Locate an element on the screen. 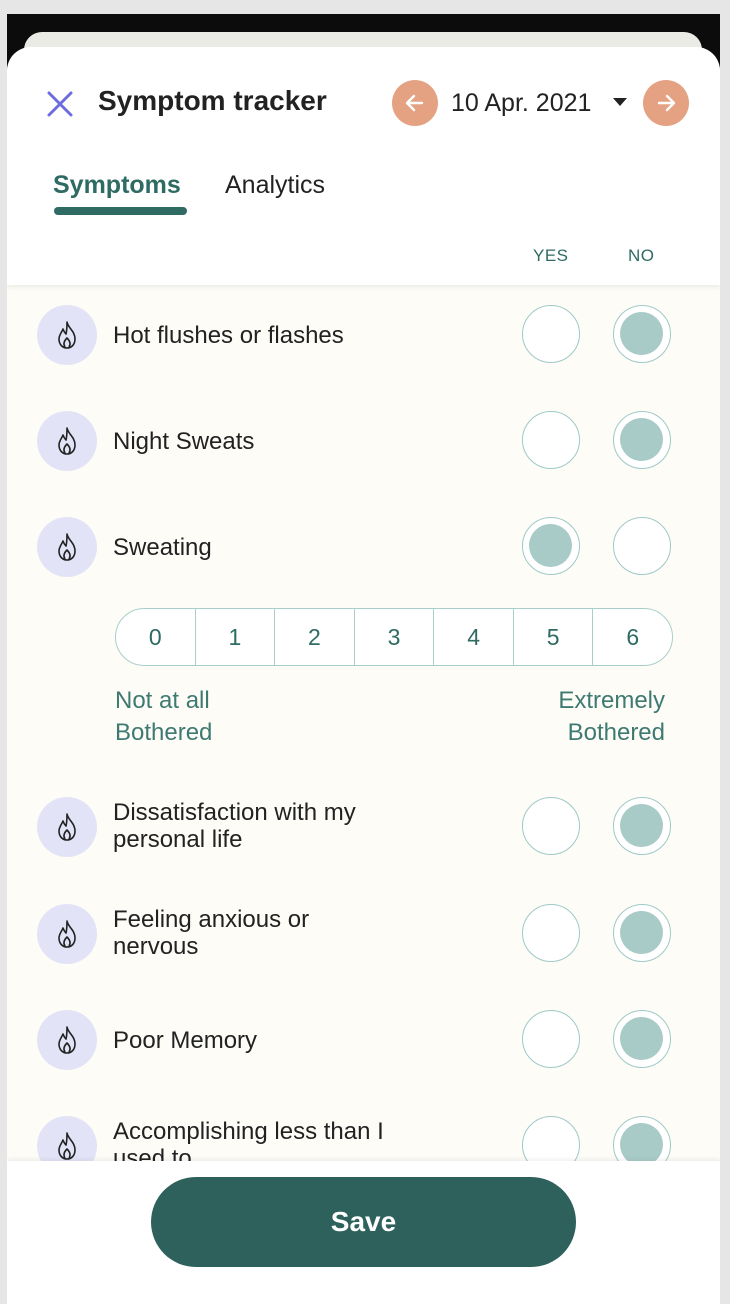  symptom-row-dissatisfaction: Dissatisfaction with my personal life is located at coordinates (363, 827).